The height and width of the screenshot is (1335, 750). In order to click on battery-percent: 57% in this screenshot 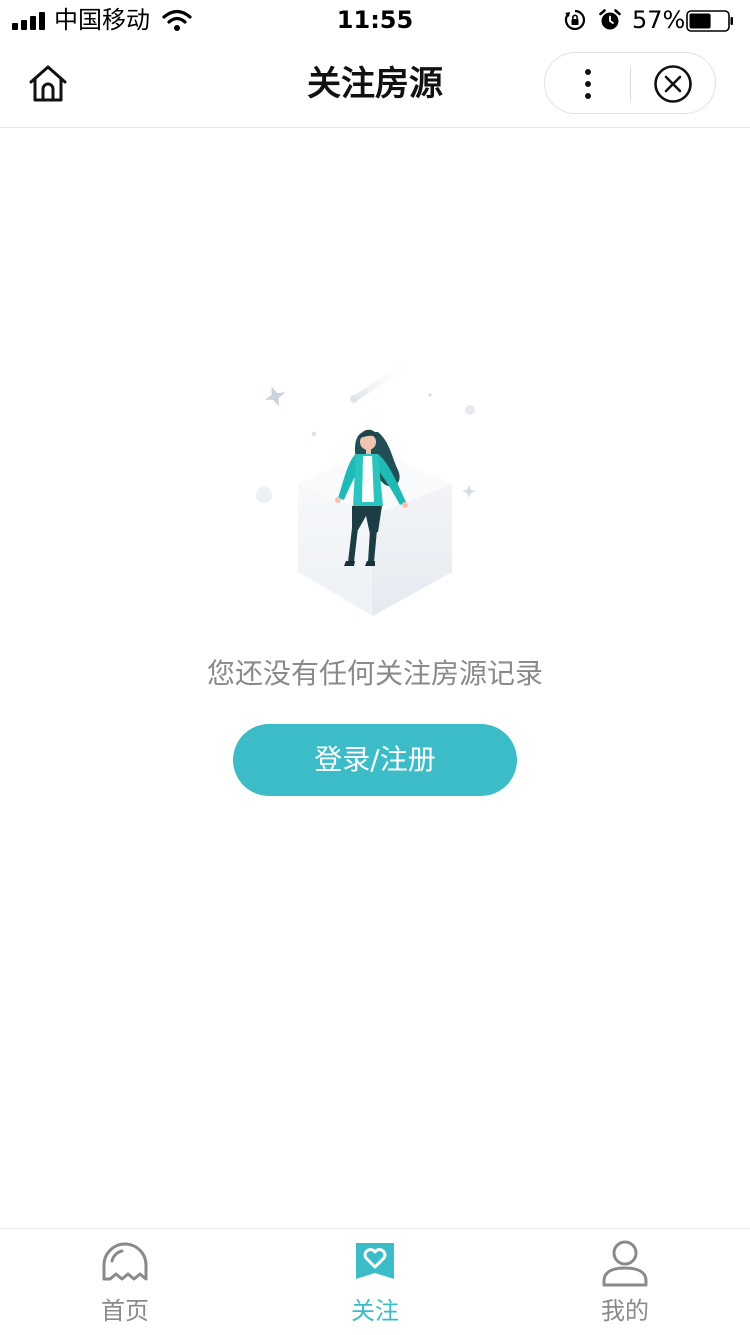, I will do `click(659, 20)`.